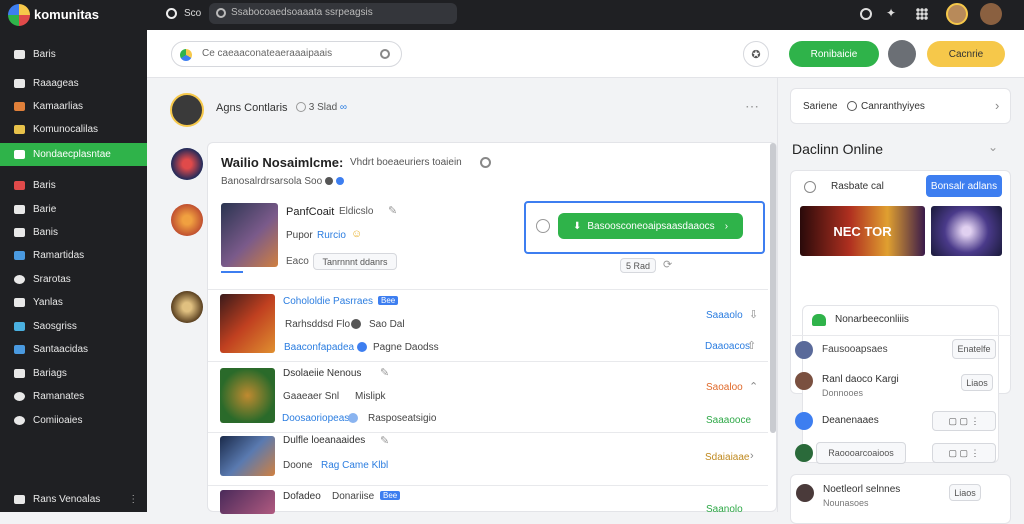 Image resolution: width=1024 pixels, height=524 pixels. Describe the element at coordinates (356, 211) in the screenshot. I see `media-tag: Eldicslo` at that location.